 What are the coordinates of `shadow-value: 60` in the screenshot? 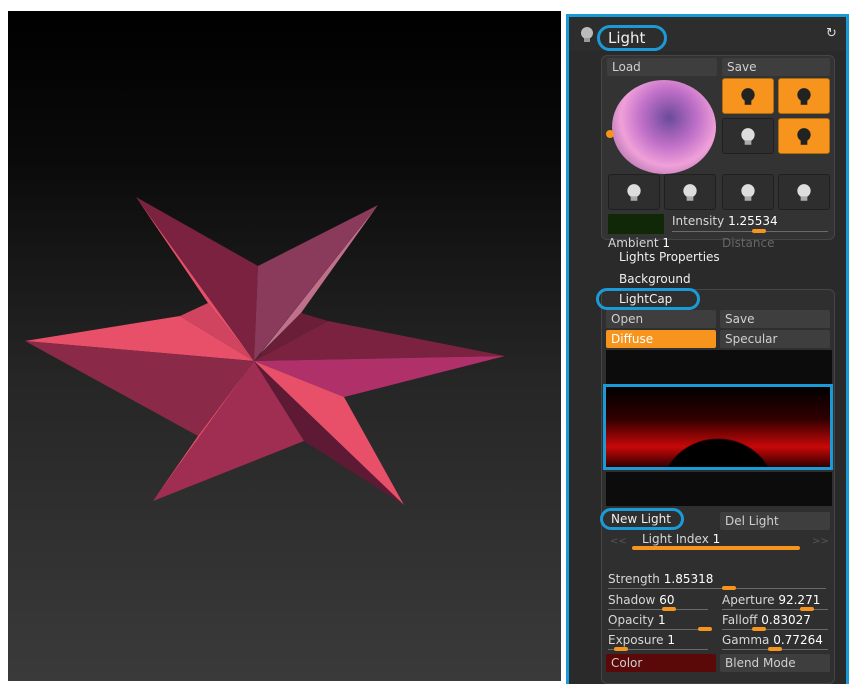 It's located at (667, 600).